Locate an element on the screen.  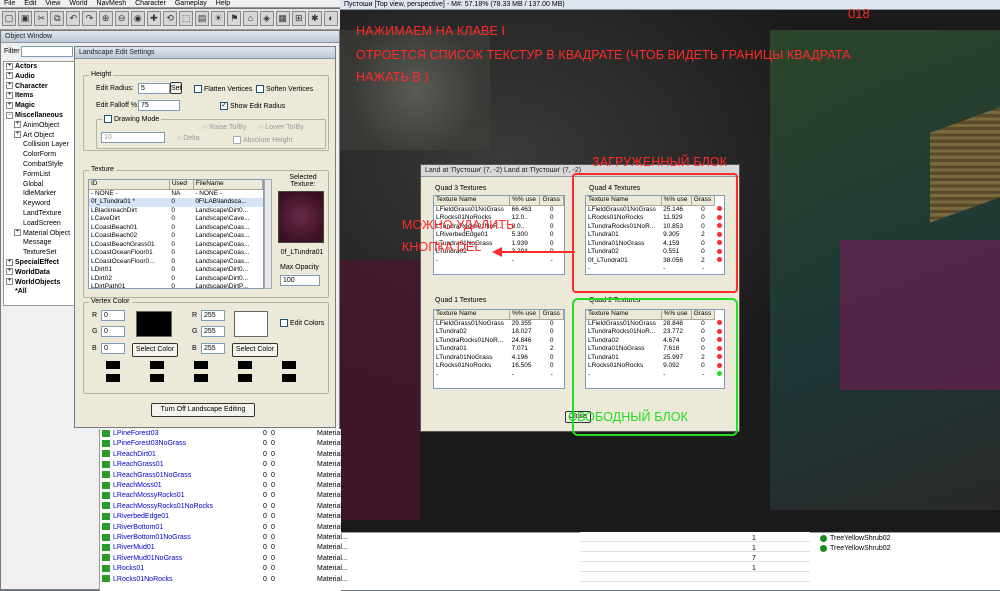
max-opacity-input: 100 is located at coordinates (300, 280).